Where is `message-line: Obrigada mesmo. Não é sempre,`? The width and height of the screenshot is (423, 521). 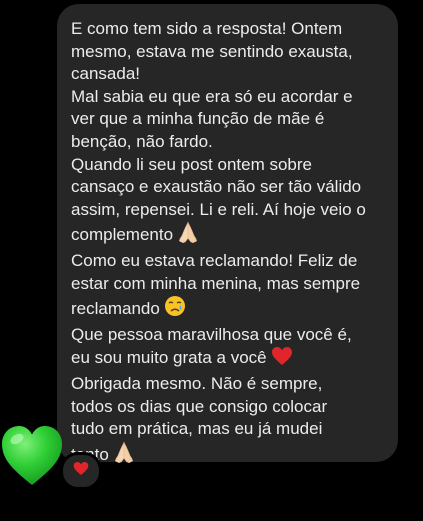 message-line: Obrigada mesmo. Não é sempre, is located at coordinates (197, 383).